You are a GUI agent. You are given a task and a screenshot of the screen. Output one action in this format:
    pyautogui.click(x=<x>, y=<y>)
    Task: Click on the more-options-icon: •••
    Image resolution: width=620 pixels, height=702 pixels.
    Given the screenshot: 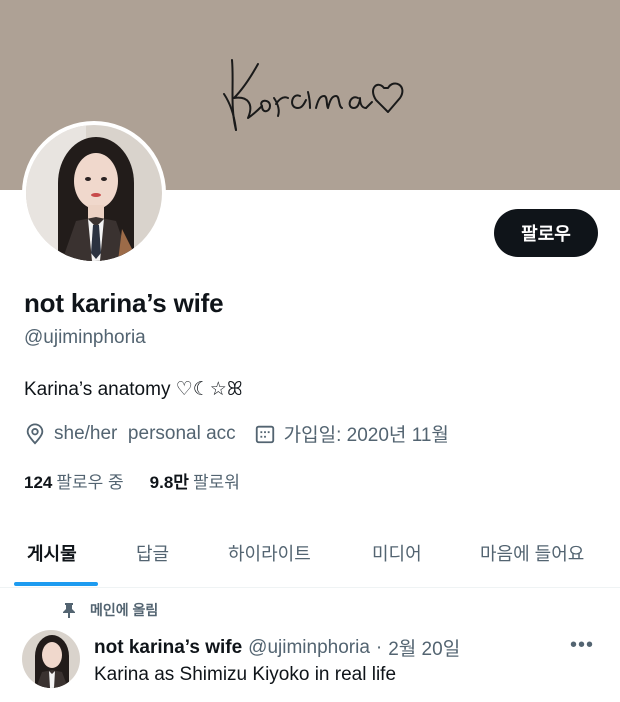 What is the action you would take?
    pyautogui.click(x=582, y=645)
    